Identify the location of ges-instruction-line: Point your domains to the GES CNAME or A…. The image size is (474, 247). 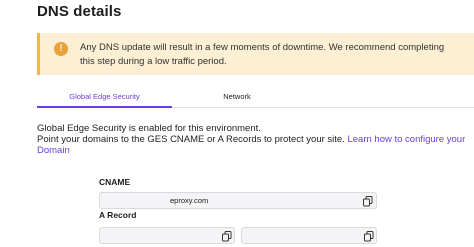
(255, 139).